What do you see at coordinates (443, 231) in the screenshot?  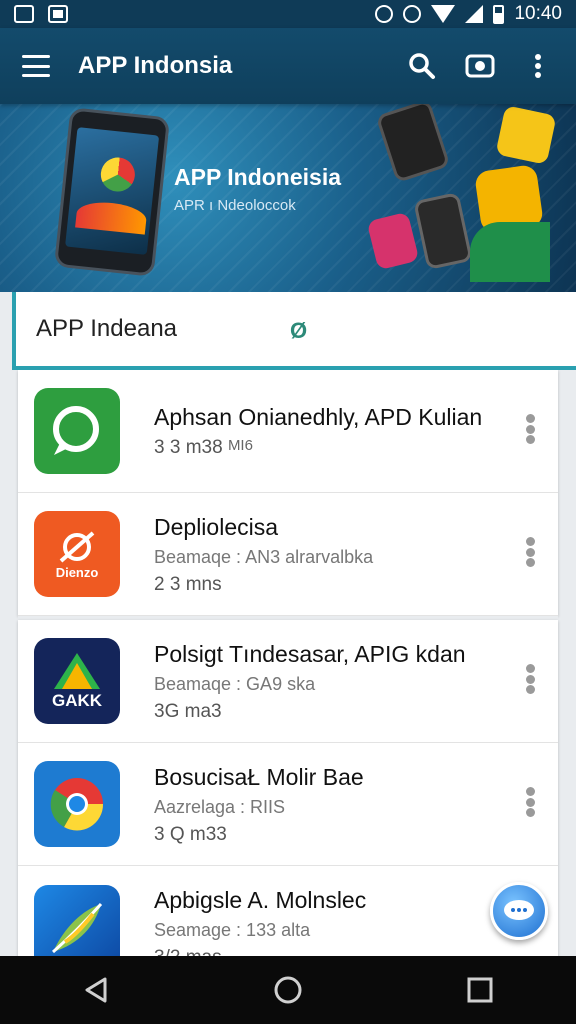 I see `phone-illustration-orange` at bounding box center [443, 231].